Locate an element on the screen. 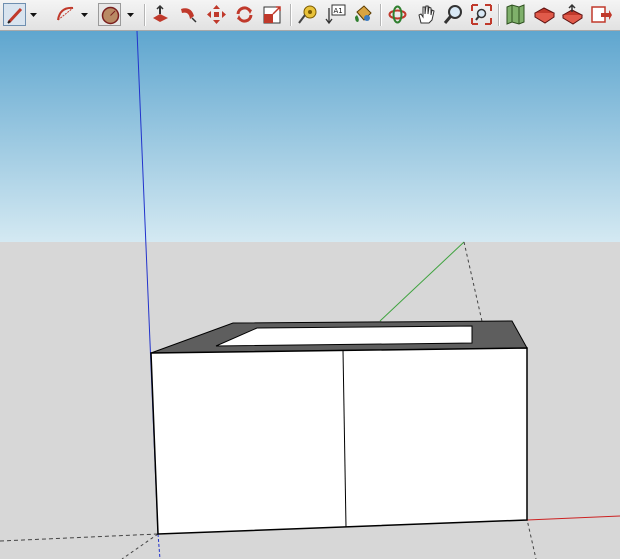 The height and width of the screenshot is (559, 620). tape-measure-icon is located at coordinates (307, 14).